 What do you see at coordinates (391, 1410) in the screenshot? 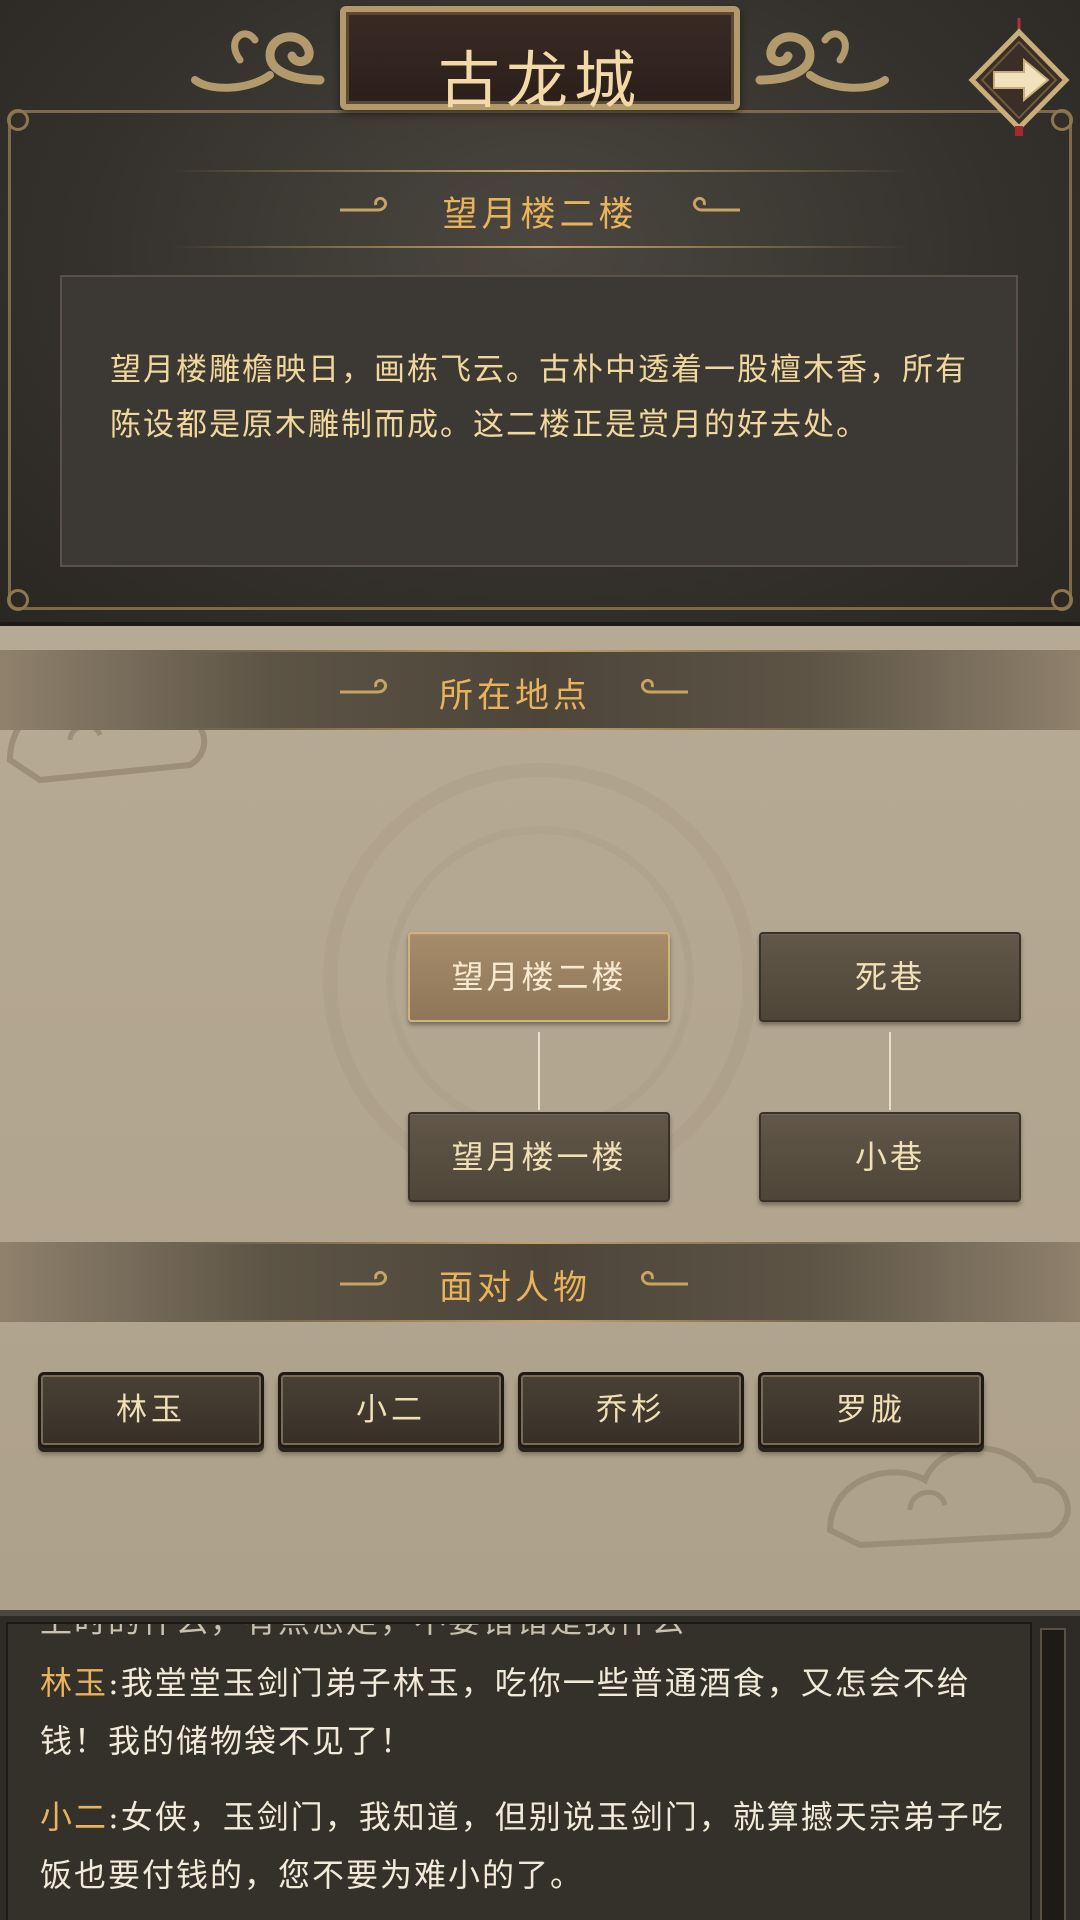
I see `character-button: 小二` at bounding box center [391, 1410].